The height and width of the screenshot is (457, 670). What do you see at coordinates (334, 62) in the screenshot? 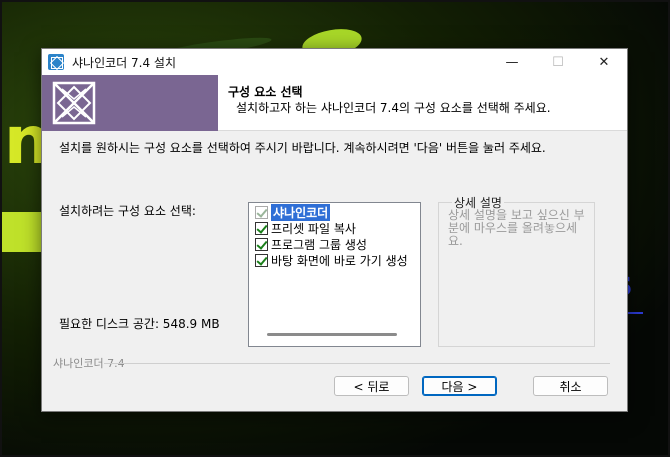
I see `title-bar: 샤나인코더 7.4 설치 — ☐ ✕` at bounding box center [334, 62].